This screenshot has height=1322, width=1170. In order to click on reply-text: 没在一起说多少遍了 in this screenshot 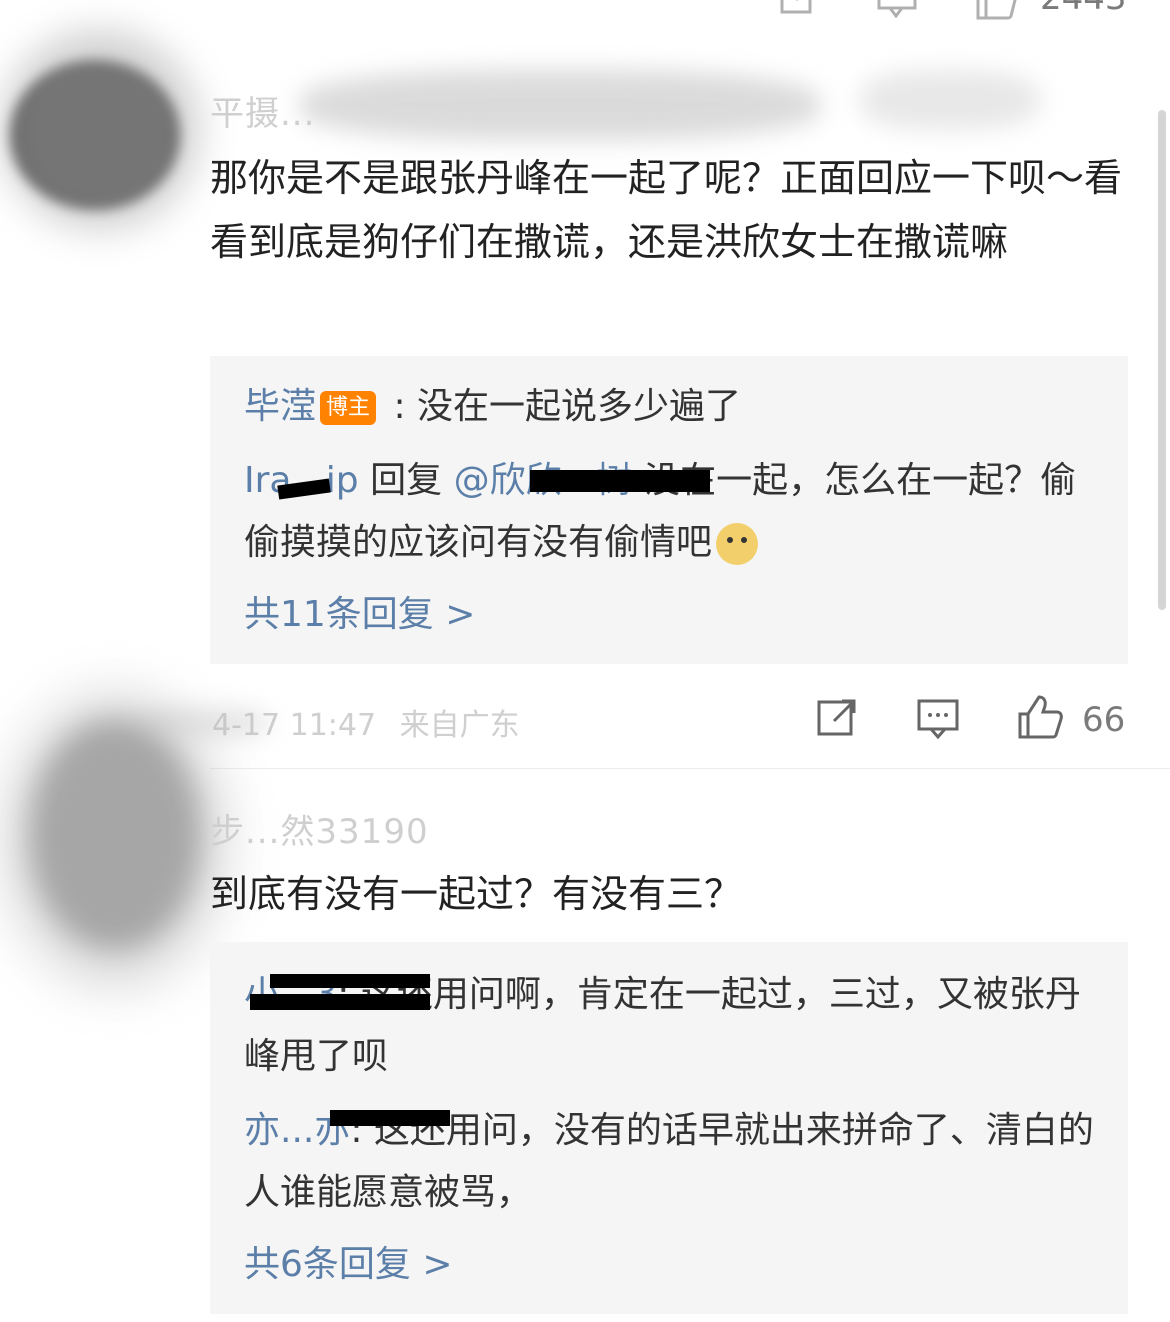, I will do `click(579, 406)`.